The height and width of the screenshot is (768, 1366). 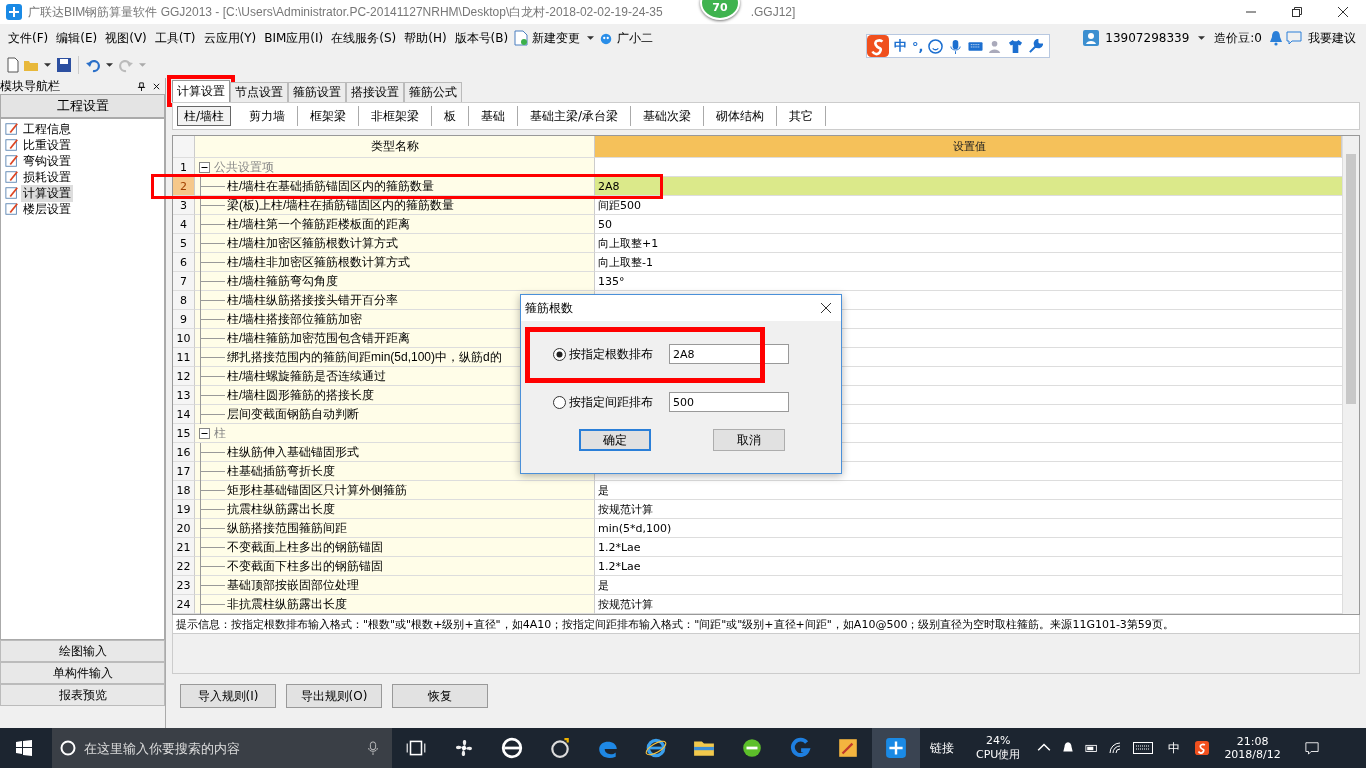 What do you see at coordinates (292, 452) in the screenshot?
I see `setting-name: 柱纵筋伸入基础锚固形式` at bounding box center [292, 452].